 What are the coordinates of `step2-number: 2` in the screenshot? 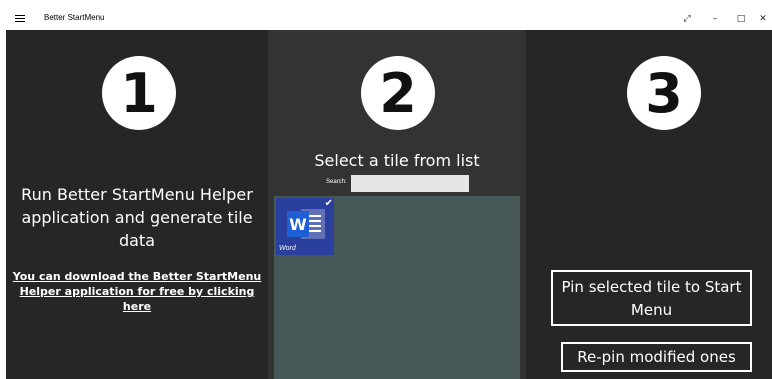 It's located at (398, 93).